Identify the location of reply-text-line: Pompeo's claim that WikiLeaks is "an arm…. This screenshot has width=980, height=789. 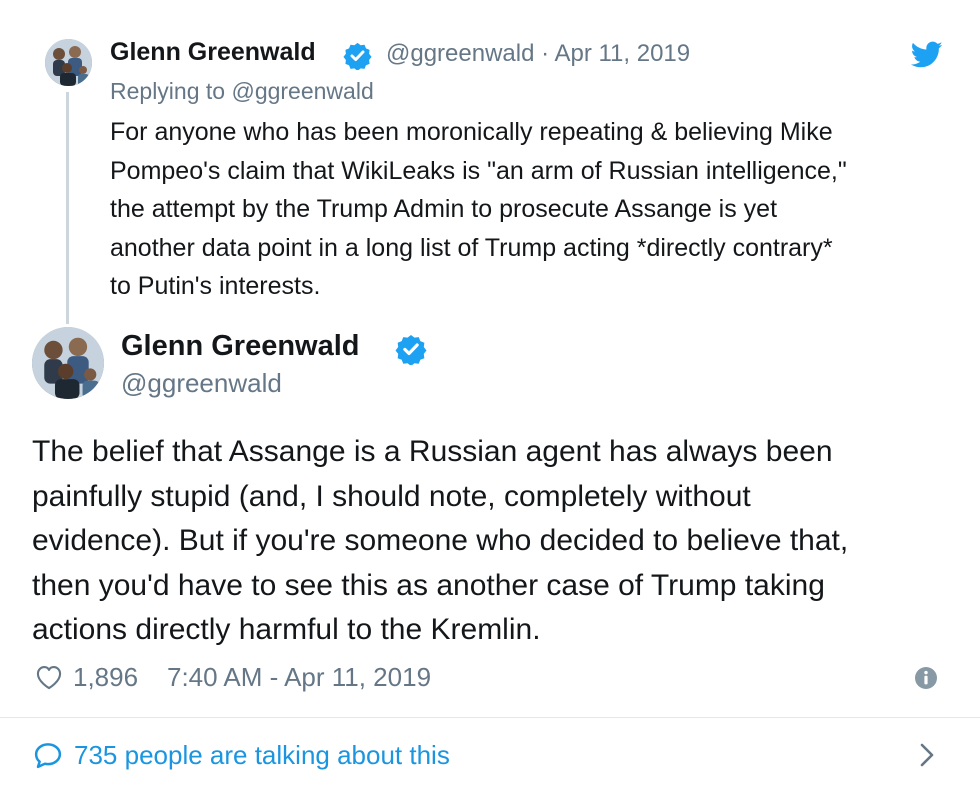
(478, 170).